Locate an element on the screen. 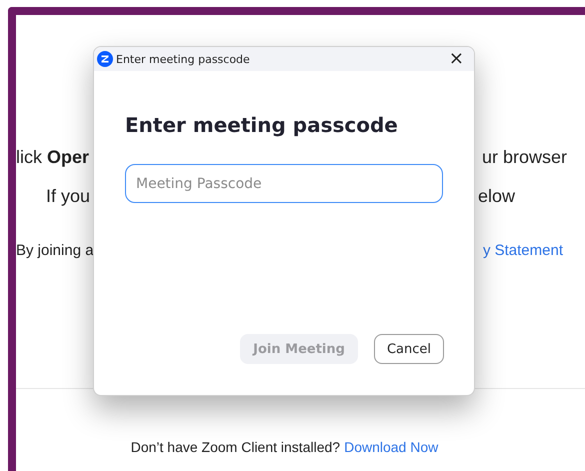  instruction-text: elow is located at coordinates (496, 197).